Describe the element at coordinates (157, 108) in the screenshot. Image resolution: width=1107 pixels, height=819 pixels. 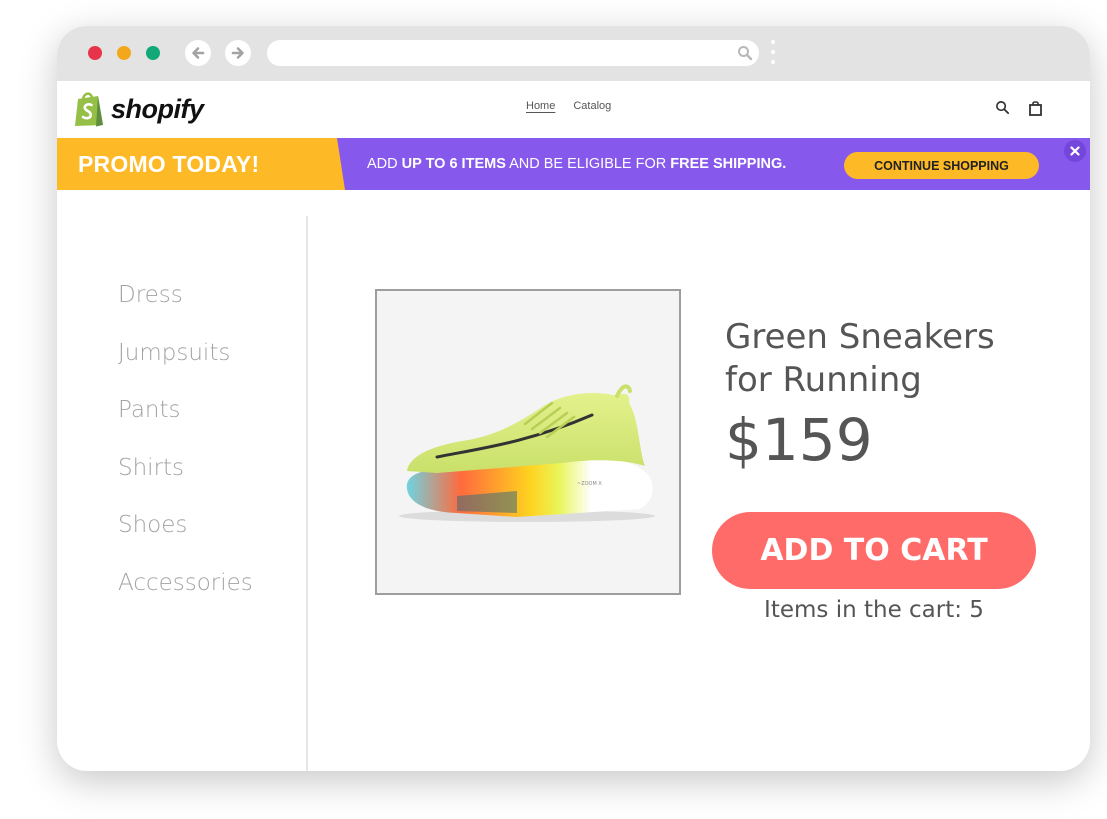
I see `logo-text: shopify` at that location.